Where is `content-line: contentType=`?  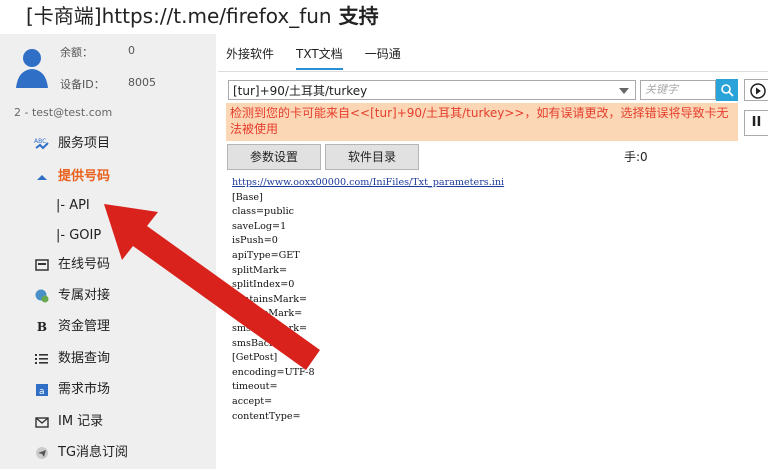
content-line: contentType= is located at coordinates (266, 416).